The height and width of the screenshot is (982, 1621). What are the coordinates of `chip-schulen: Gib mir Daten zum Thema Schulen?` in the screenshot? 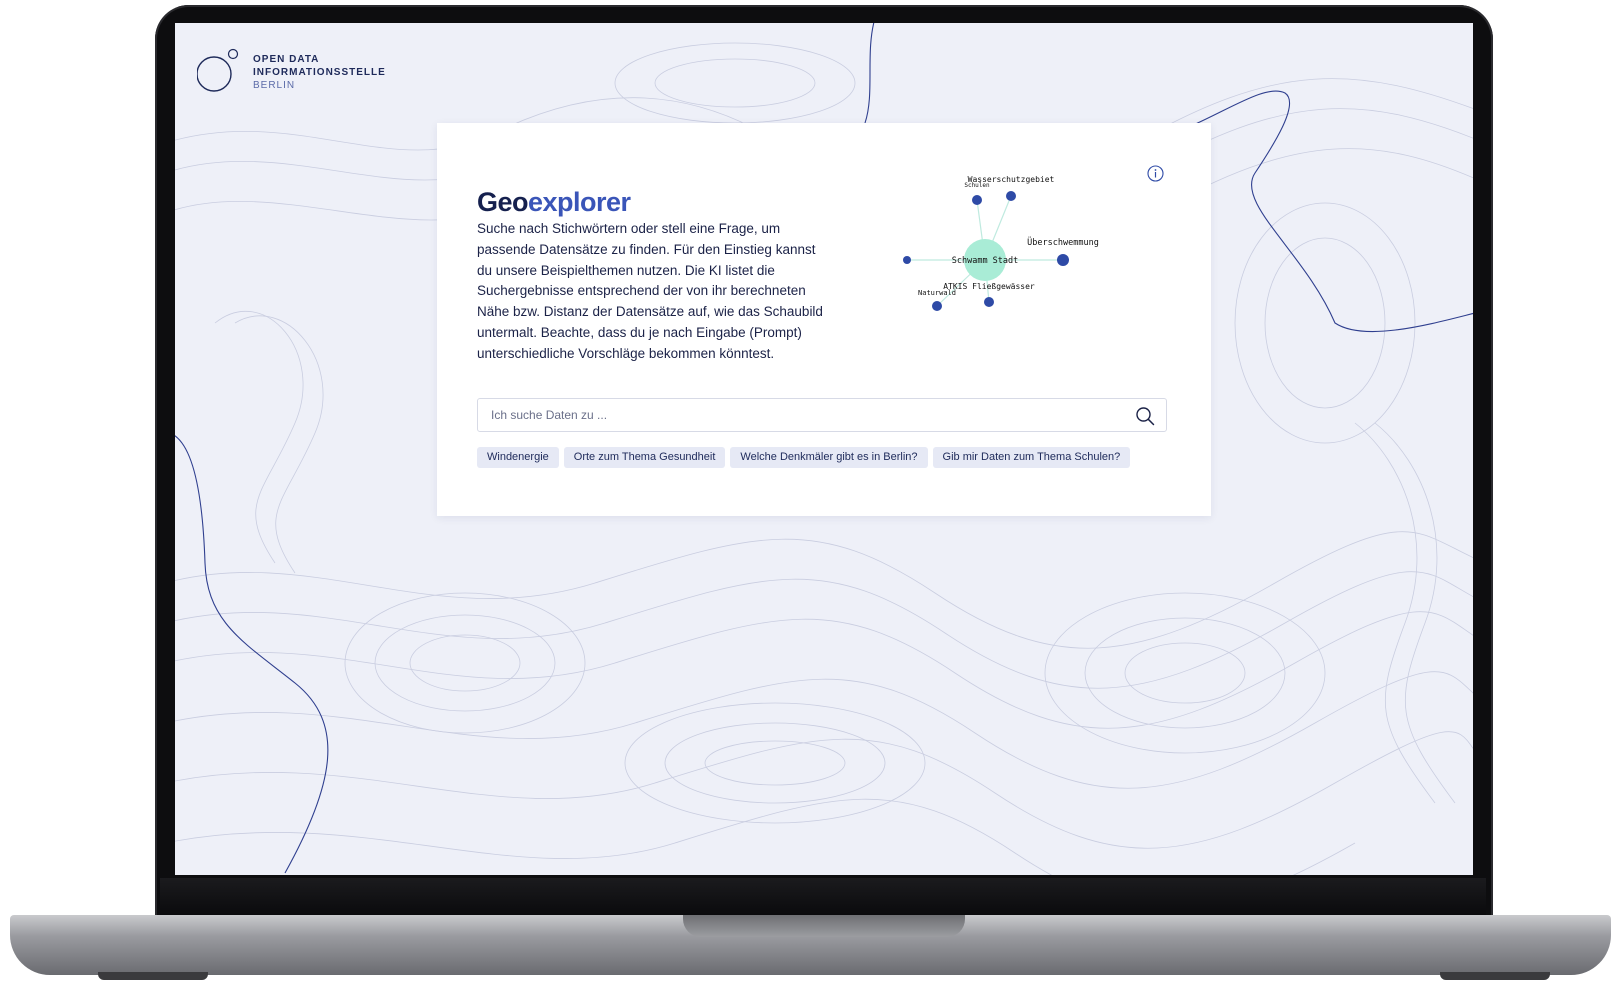 It's located at (1031, 457).